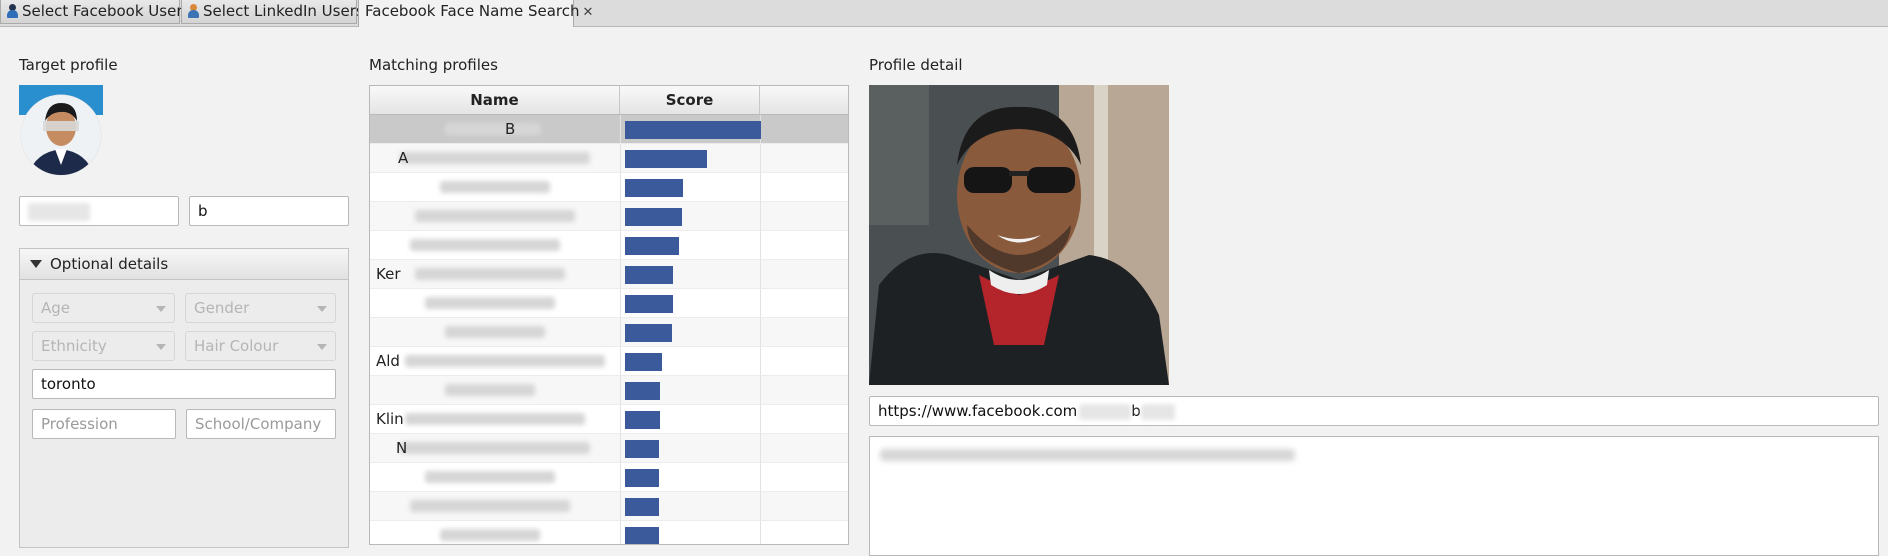 The image size is (1888, 556). What do you see at coordinates (95, 12) in the screenshot?
I see `tab-select-facebook-users: Select Facebook Users` at bounding box center [95, 12].